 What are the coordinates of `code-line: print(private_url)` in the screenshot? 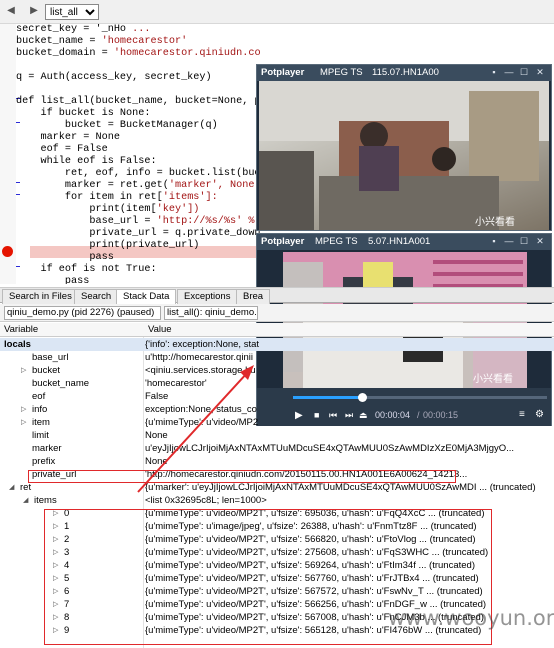 It's located at (138, 246).